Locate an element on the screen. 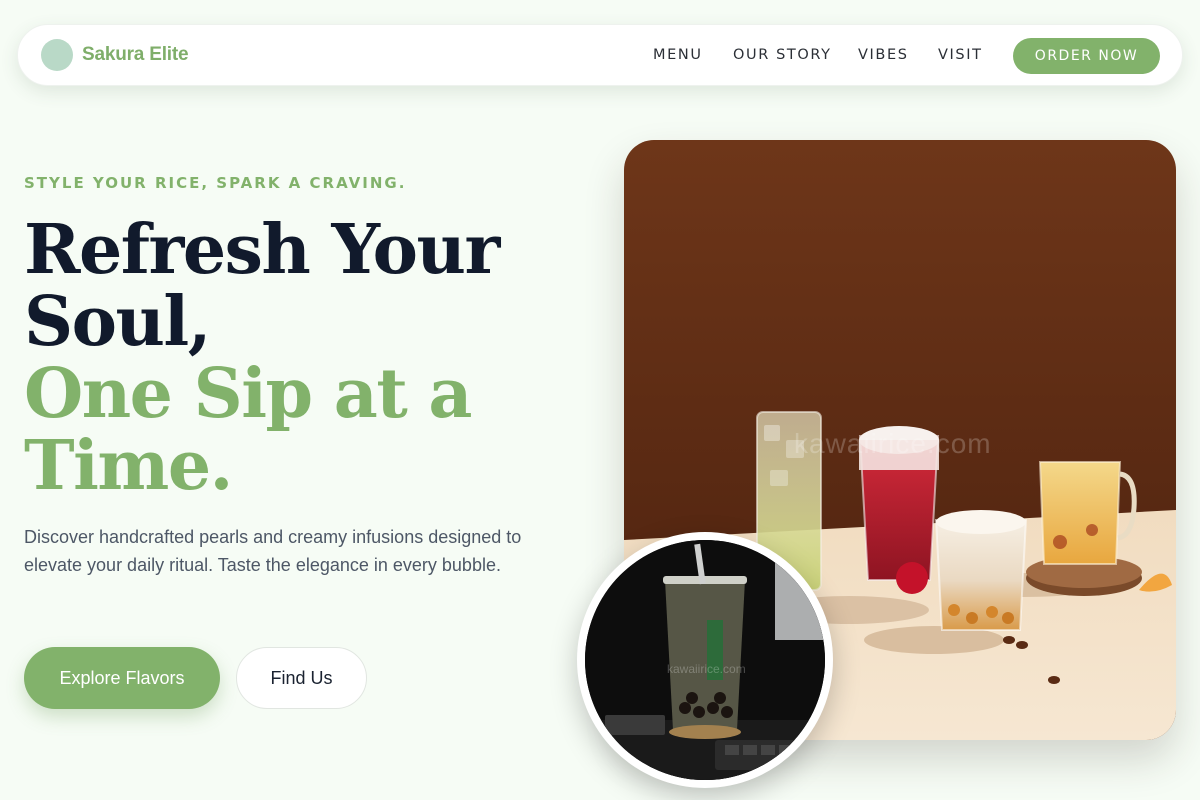  nav-link-visit: VISIT is located at coordinates (960, 55).